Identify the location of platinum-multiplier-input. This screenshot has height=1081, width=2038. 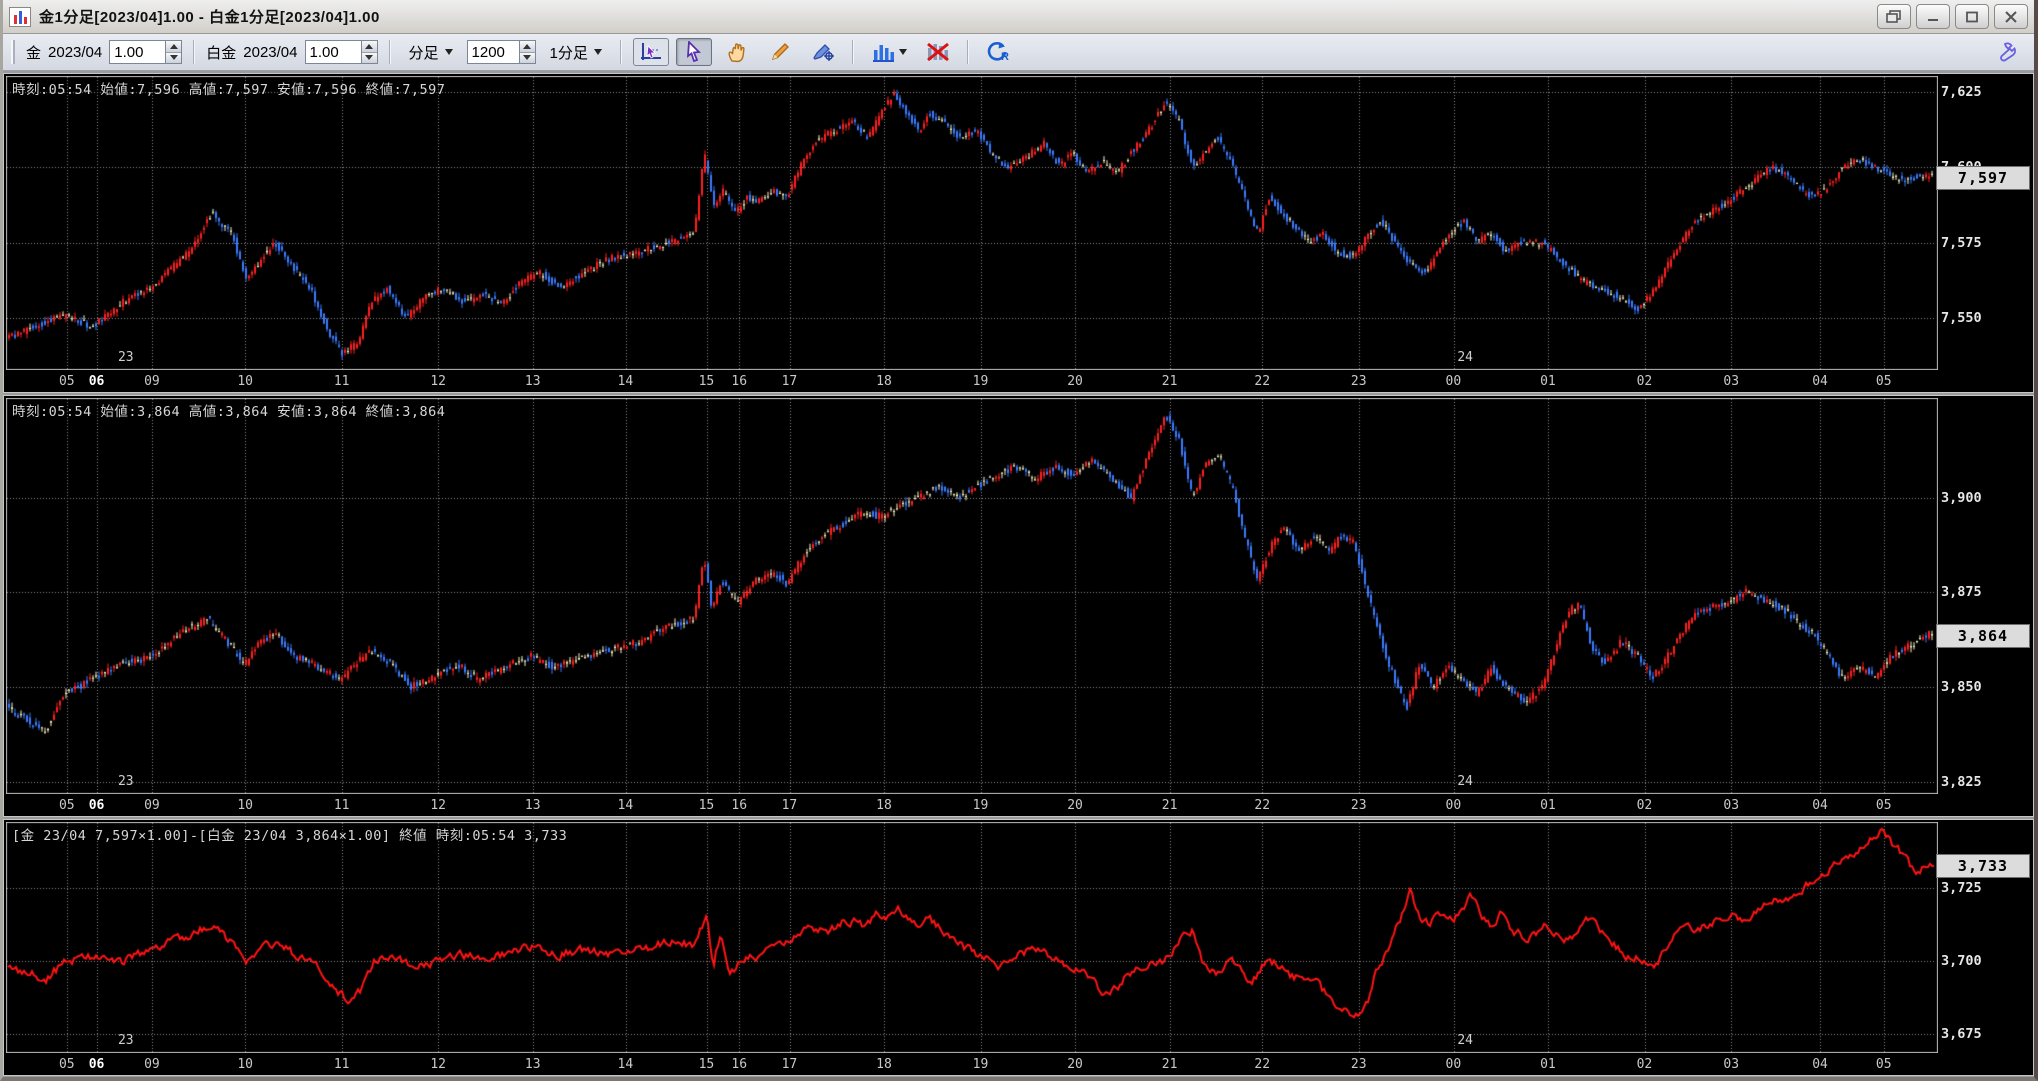
(332, 52).